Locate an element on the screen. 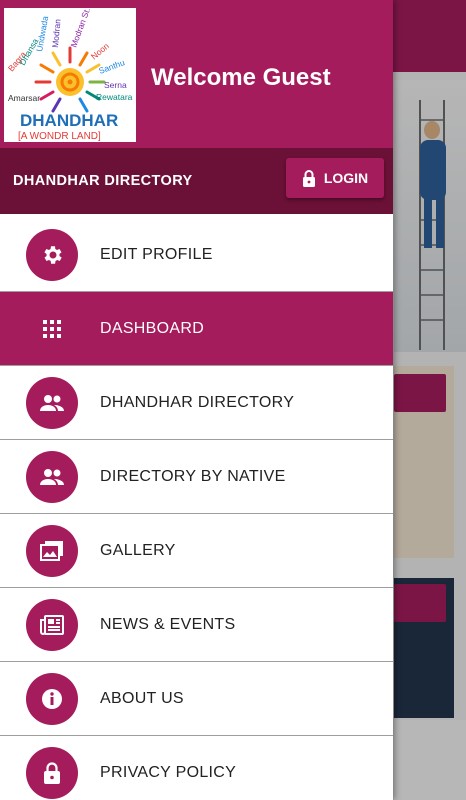 This screenshot has height=800, width=466. logo-village-text: Modran St. is located at coordinates (80, 28).